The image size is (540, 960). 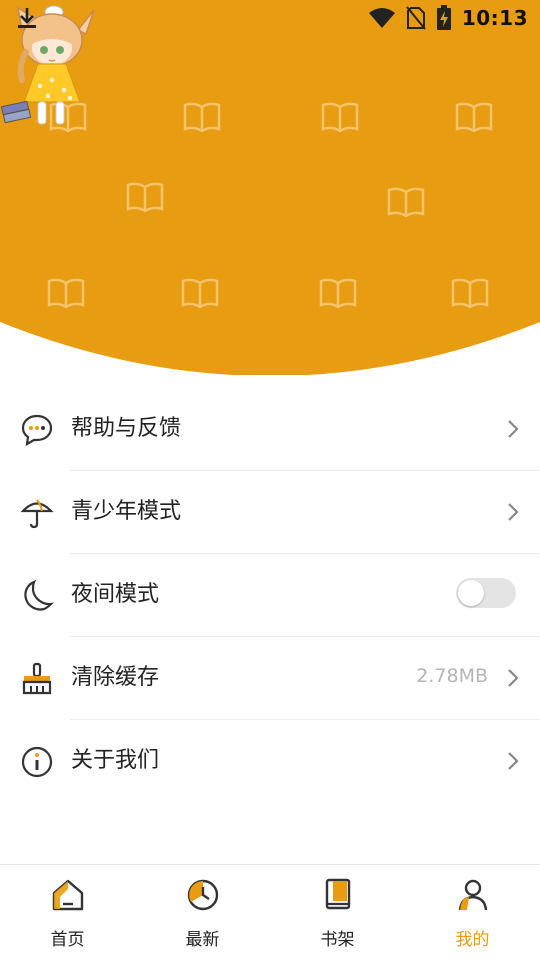 What do you see at coordinates (494, 18) in the screenshot?
I see `status-time: 10:13` at bounding box center [494, 18].